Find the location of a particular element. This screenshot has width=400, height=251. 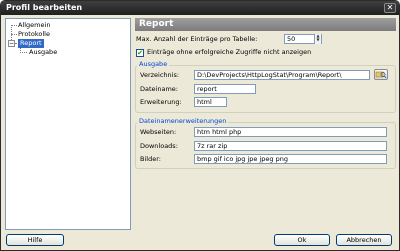

images-label: Bilder: is located at coordinates (150, 159).